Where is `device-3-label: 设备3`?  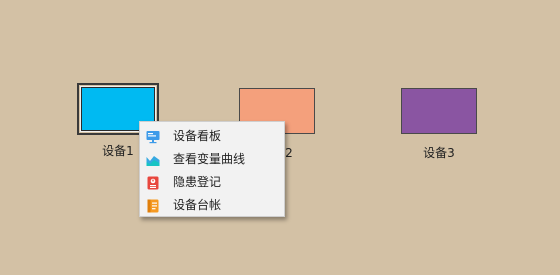 device-3-label: 设备3 is located at coordinates (439, 153).